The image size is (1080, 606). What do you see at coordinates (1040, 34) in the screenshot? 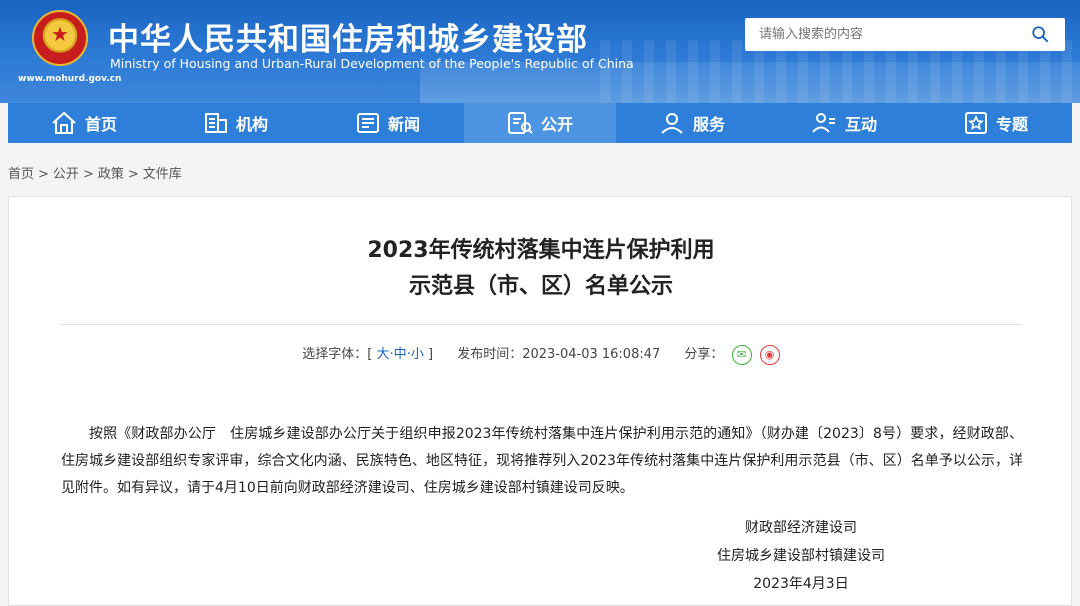
I see `search-icon` at bounding box center [1040, 34].